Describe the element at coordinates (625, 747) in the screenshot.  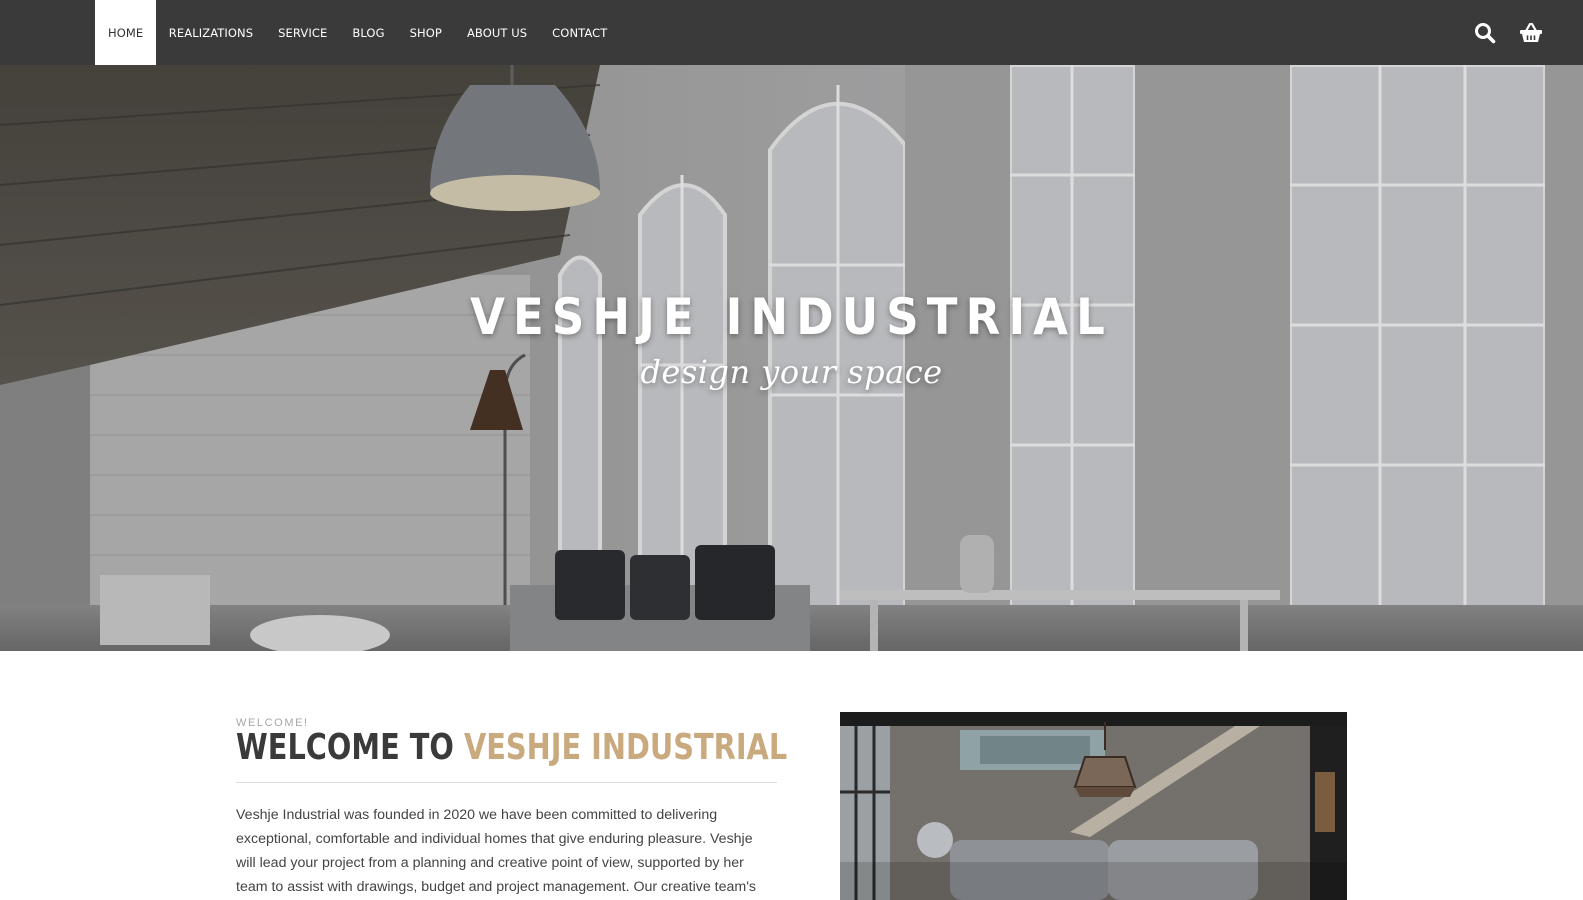
I see `welcome-heading-accent: VESHJE INDUSTRIAL` at that location.